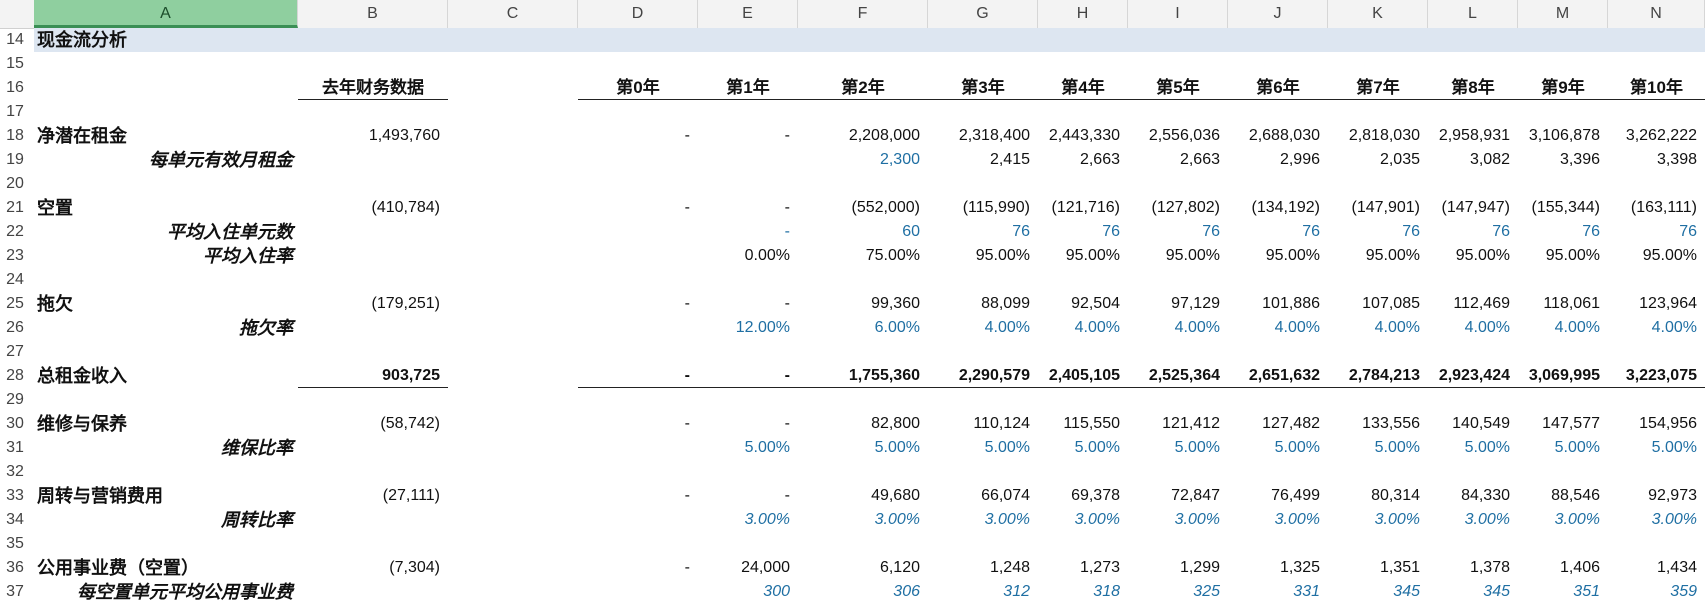 Image resolution: width=1705 pixels, height=608 pixels. I want to click on year-header: 第9年, so click(1563, 88).